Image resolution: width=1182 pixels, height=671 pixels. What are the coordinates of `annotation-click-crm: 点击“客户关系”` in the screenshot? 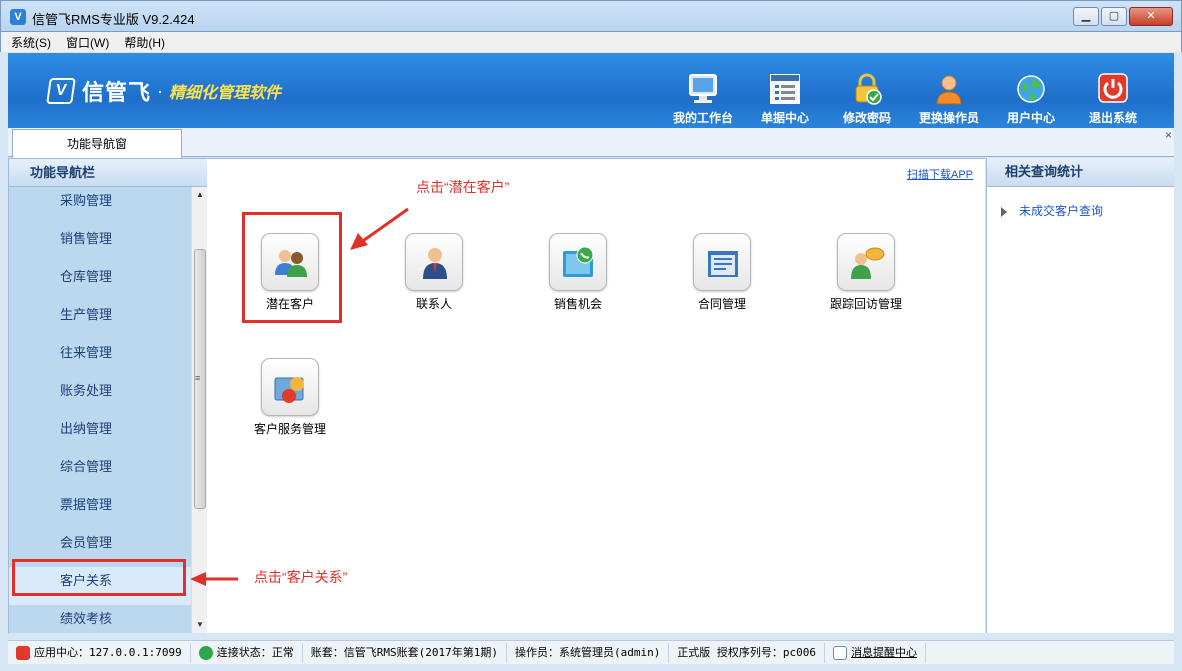 It's located at (301, 577).